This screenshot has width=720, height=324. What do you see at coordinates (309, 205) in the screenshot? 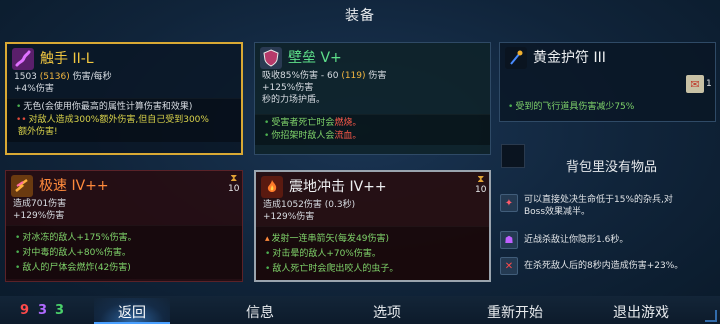
I see `skill-stat: 造成1052伤害 (0.3秒)` at bounding box center [309, 205].